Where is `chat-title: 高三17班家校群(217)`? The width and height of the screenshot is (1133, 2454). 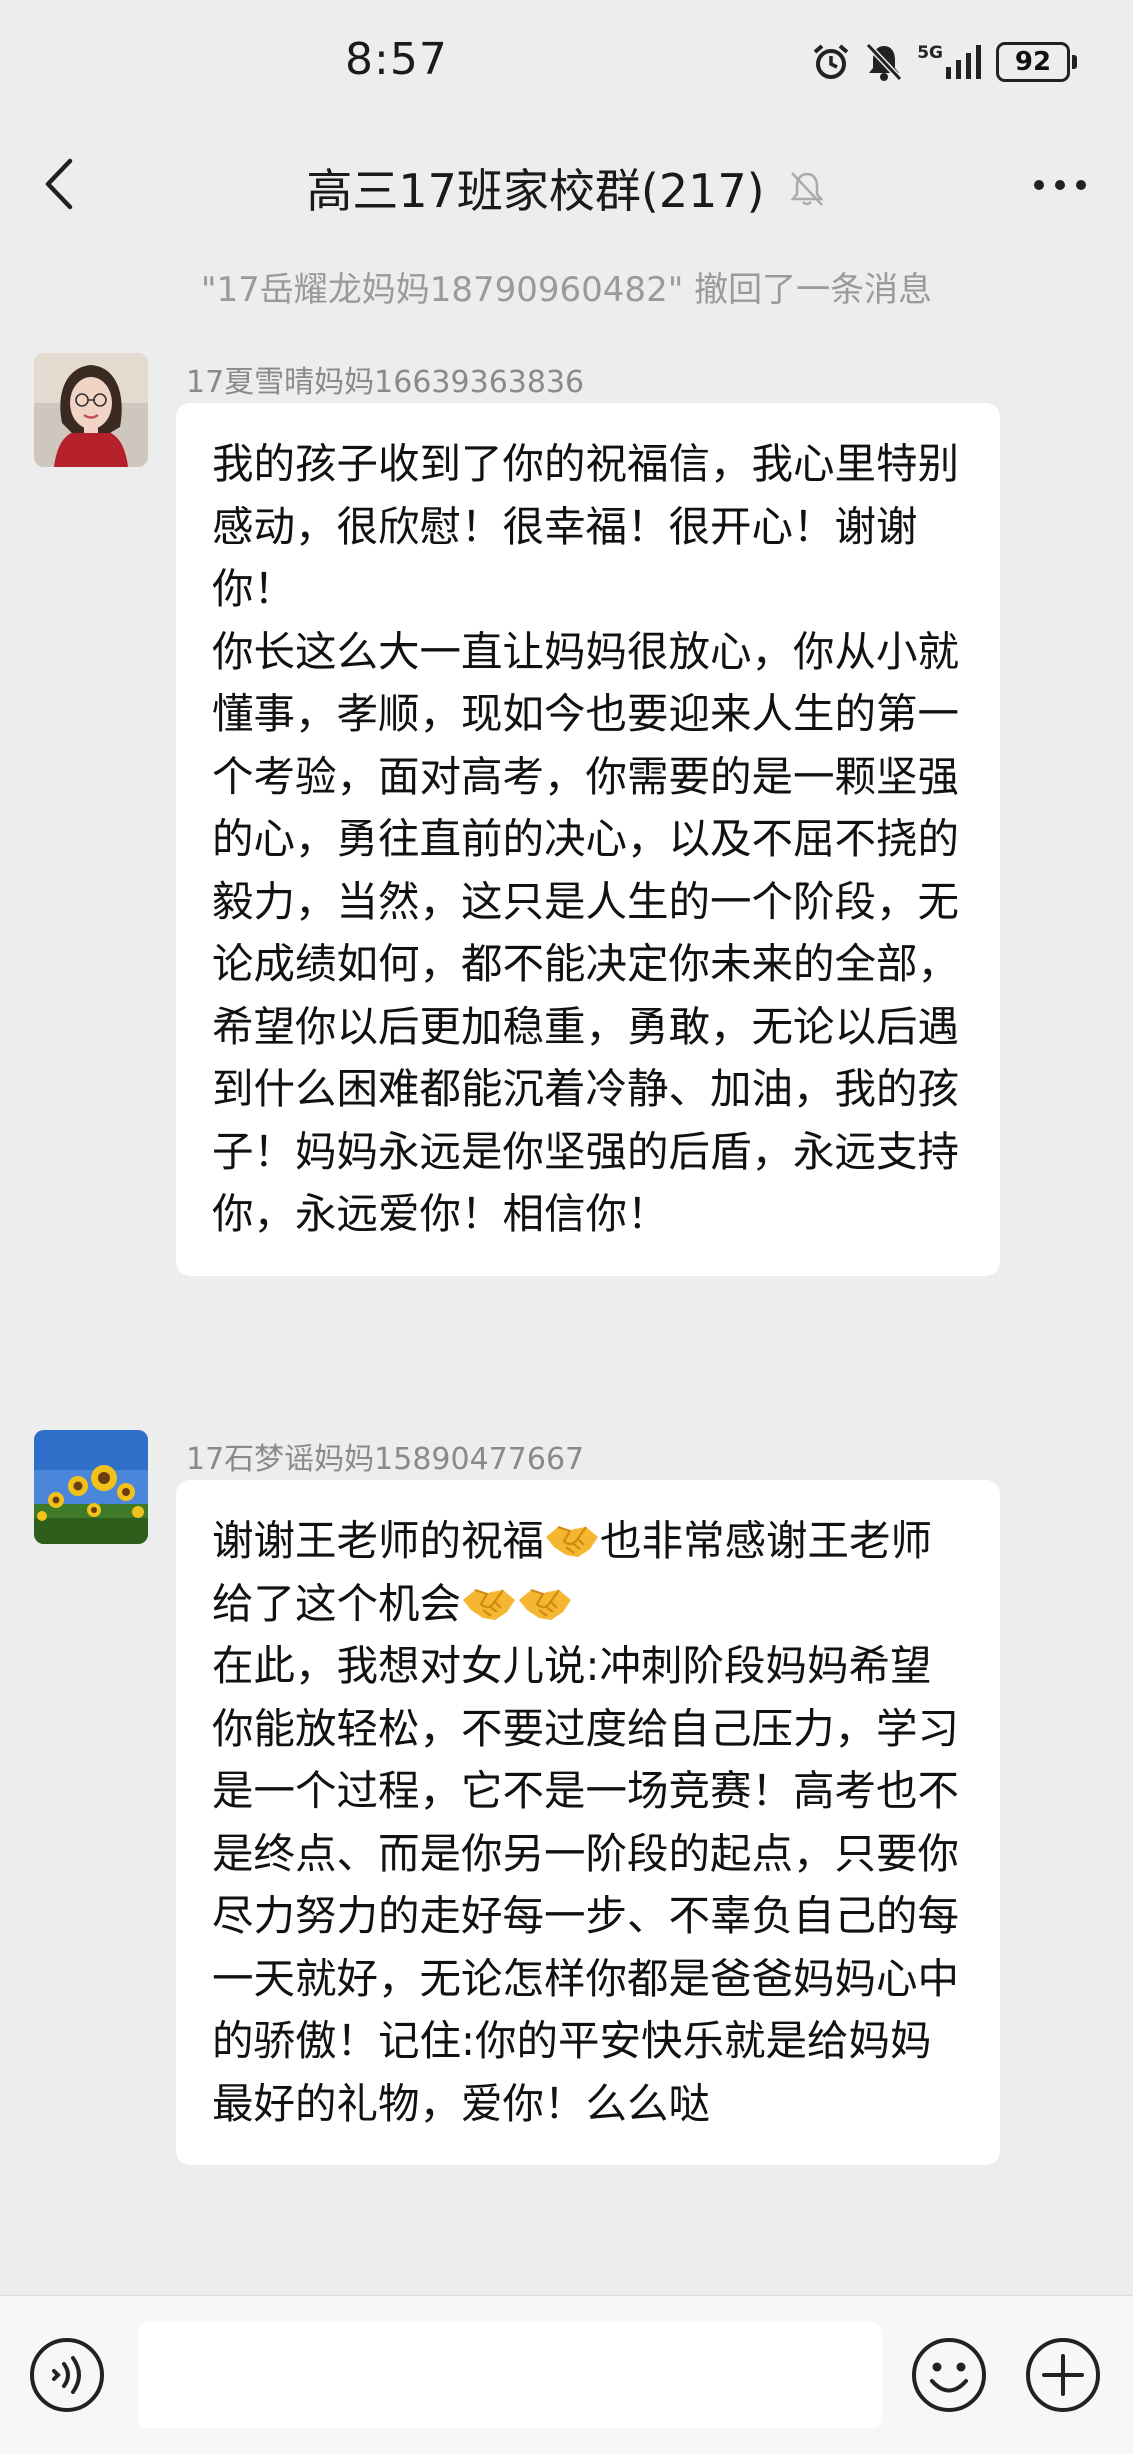
chat-title: 高三17班家校群(217) is located at coordinates (535, 191).